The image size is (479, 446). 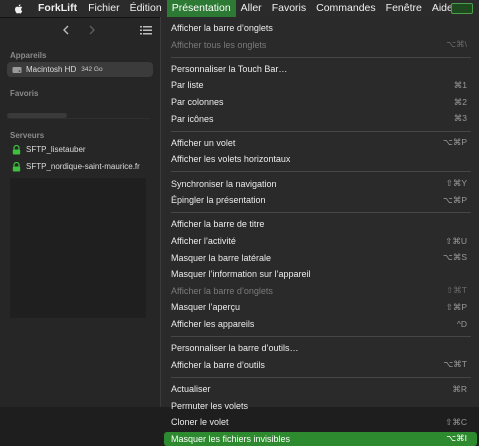 What do you see at coordinates (460, 84) in the screenshot?
I see `menu-item-shortcut: ⌘1` at bounding box center [460, 84].